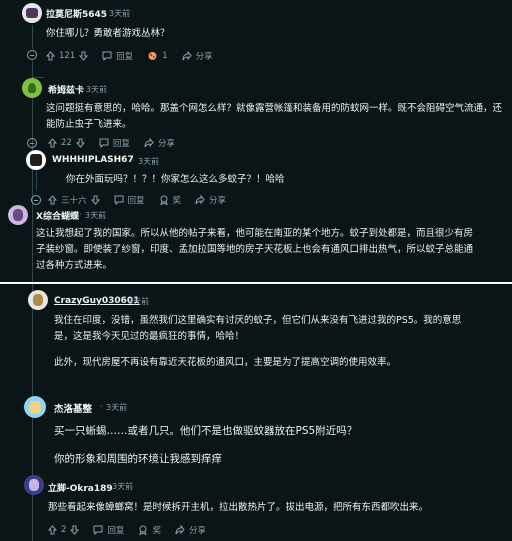 Image resolution: width=512 pixels, height=541 pixels. I want to click on vote-group: 121, so click(67, 56).